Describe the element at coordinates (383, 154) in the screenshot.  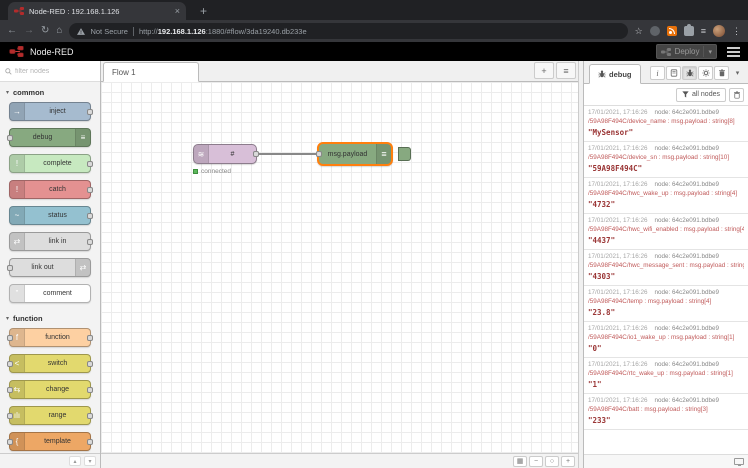
I see `debug-node-icon: ≡` at that location.